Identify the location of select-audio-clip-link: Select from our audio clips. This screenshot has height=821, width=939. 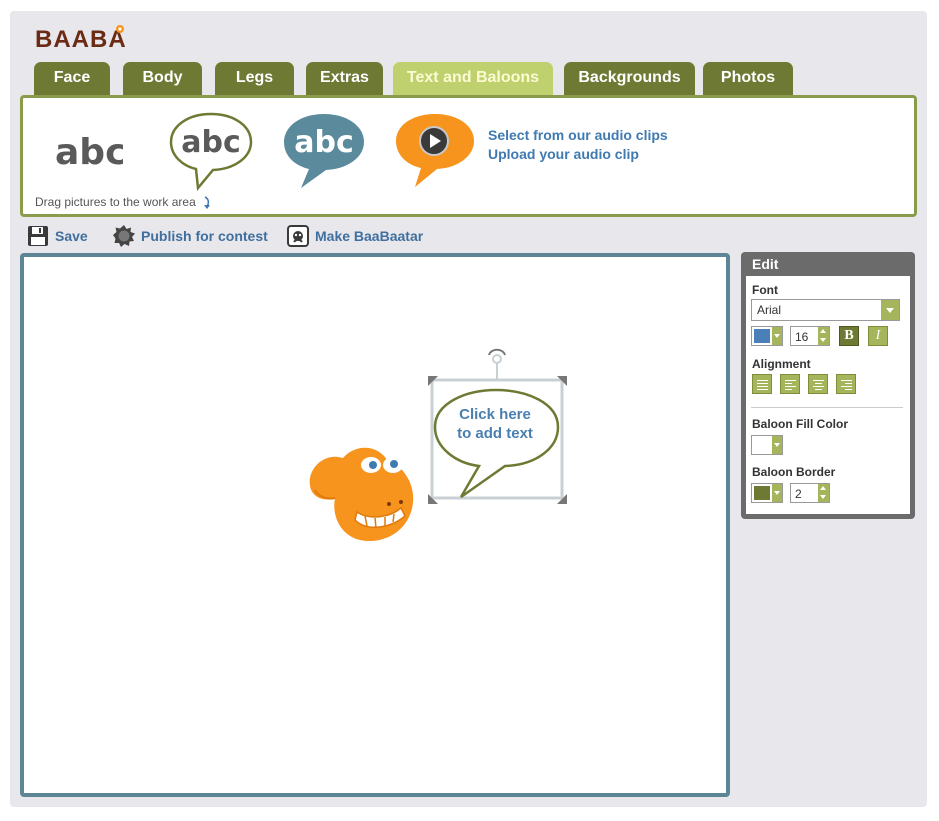
(578, 135).